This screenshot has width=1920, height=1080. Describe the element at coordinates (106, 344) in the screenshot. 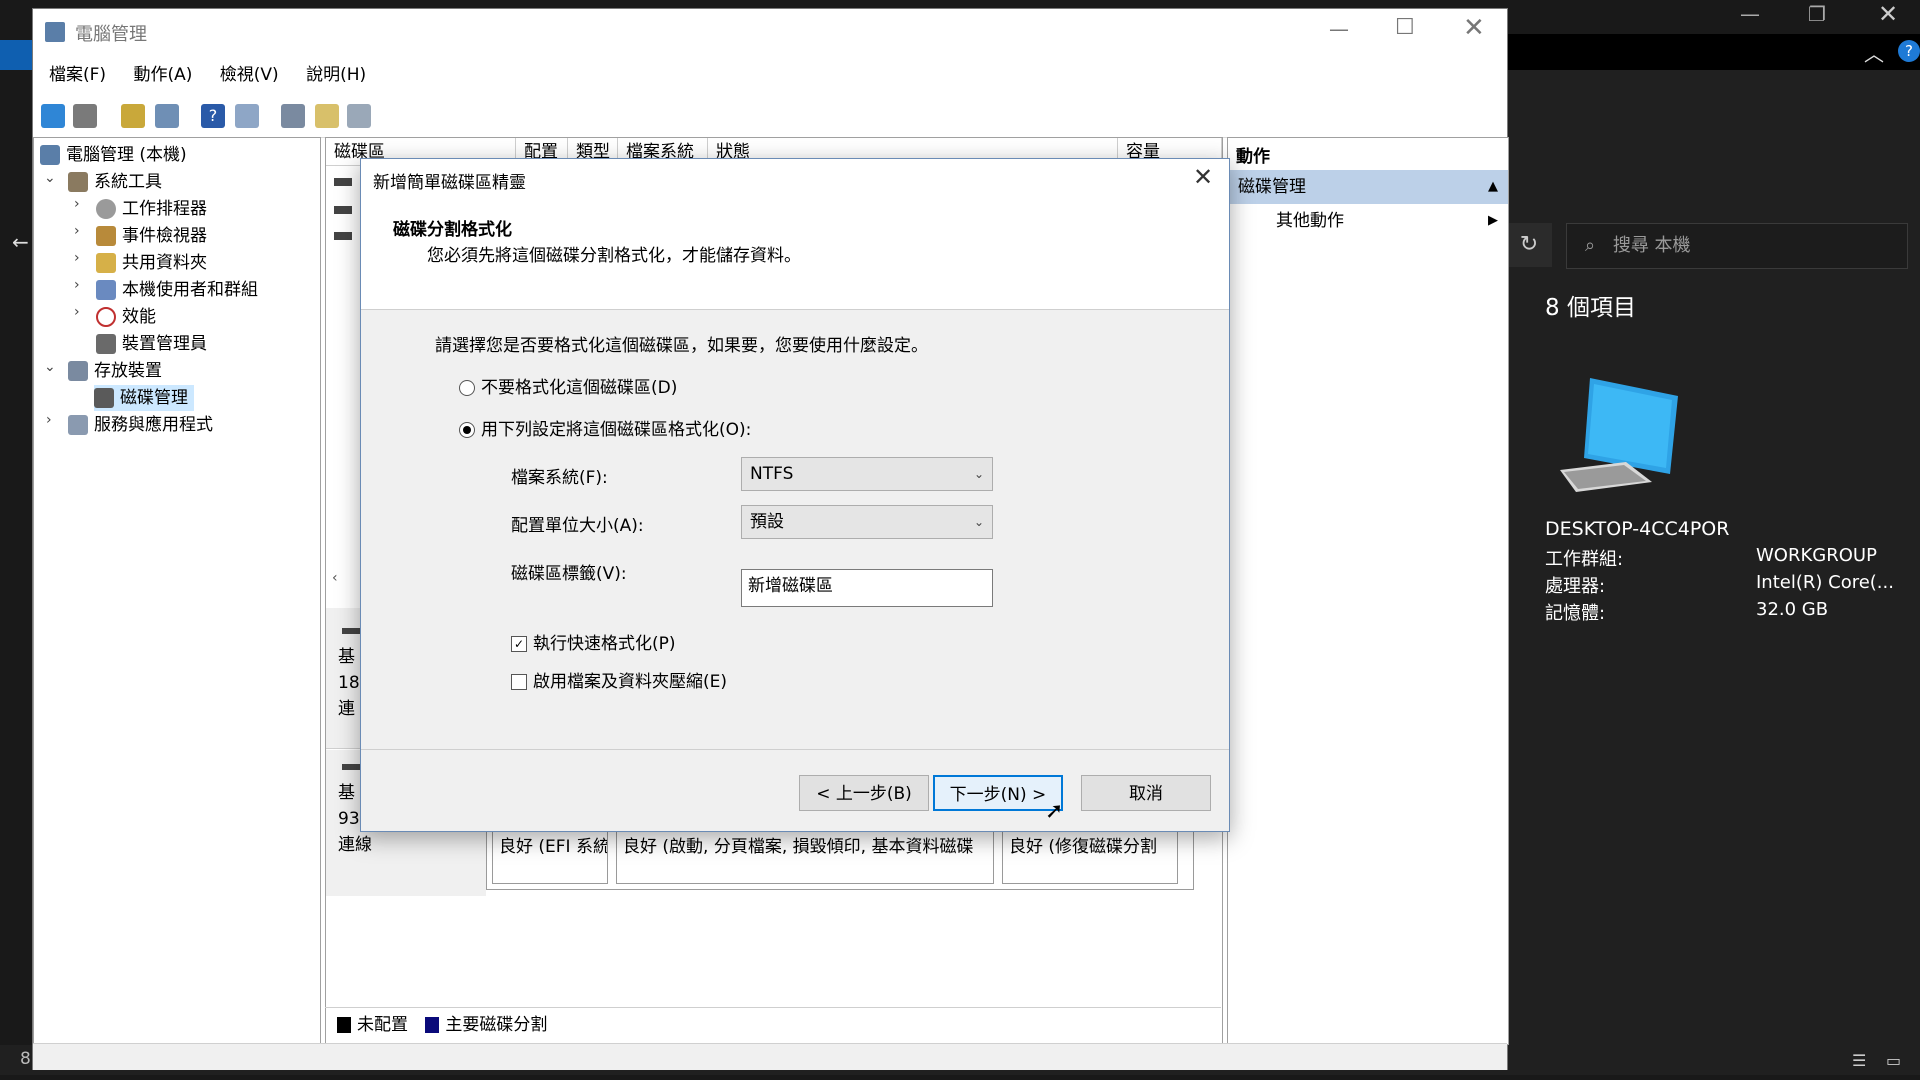

I see `device-manager-icon` at that location.